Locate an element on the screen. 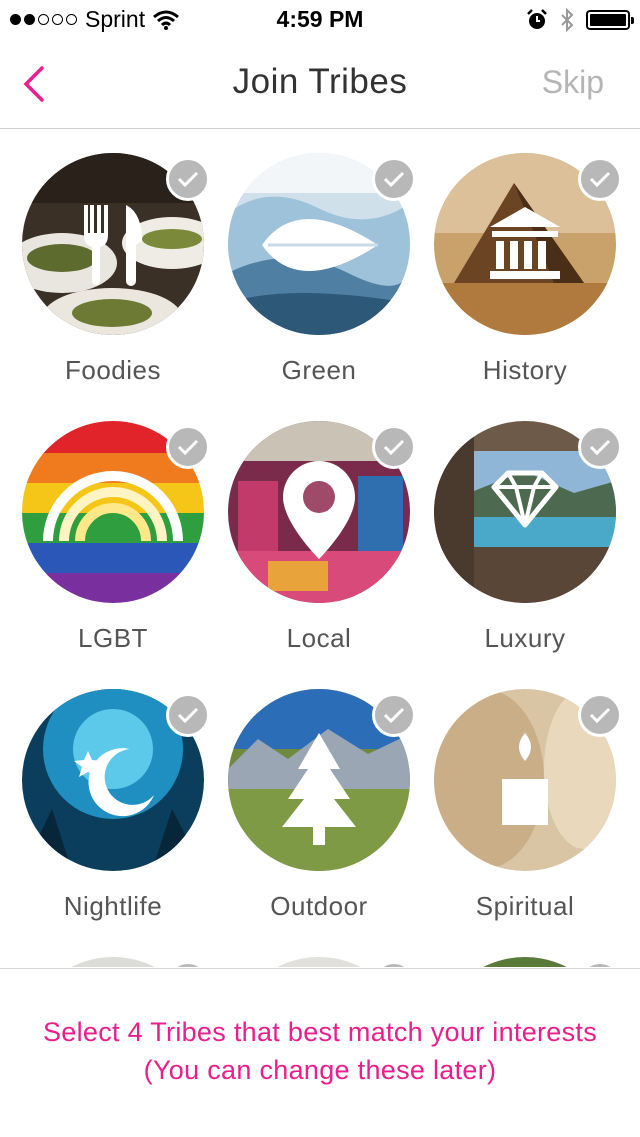 The width and height of the screenshot is (640, 1137). tribe-label: Foodies is located at coordinates (113, 370).